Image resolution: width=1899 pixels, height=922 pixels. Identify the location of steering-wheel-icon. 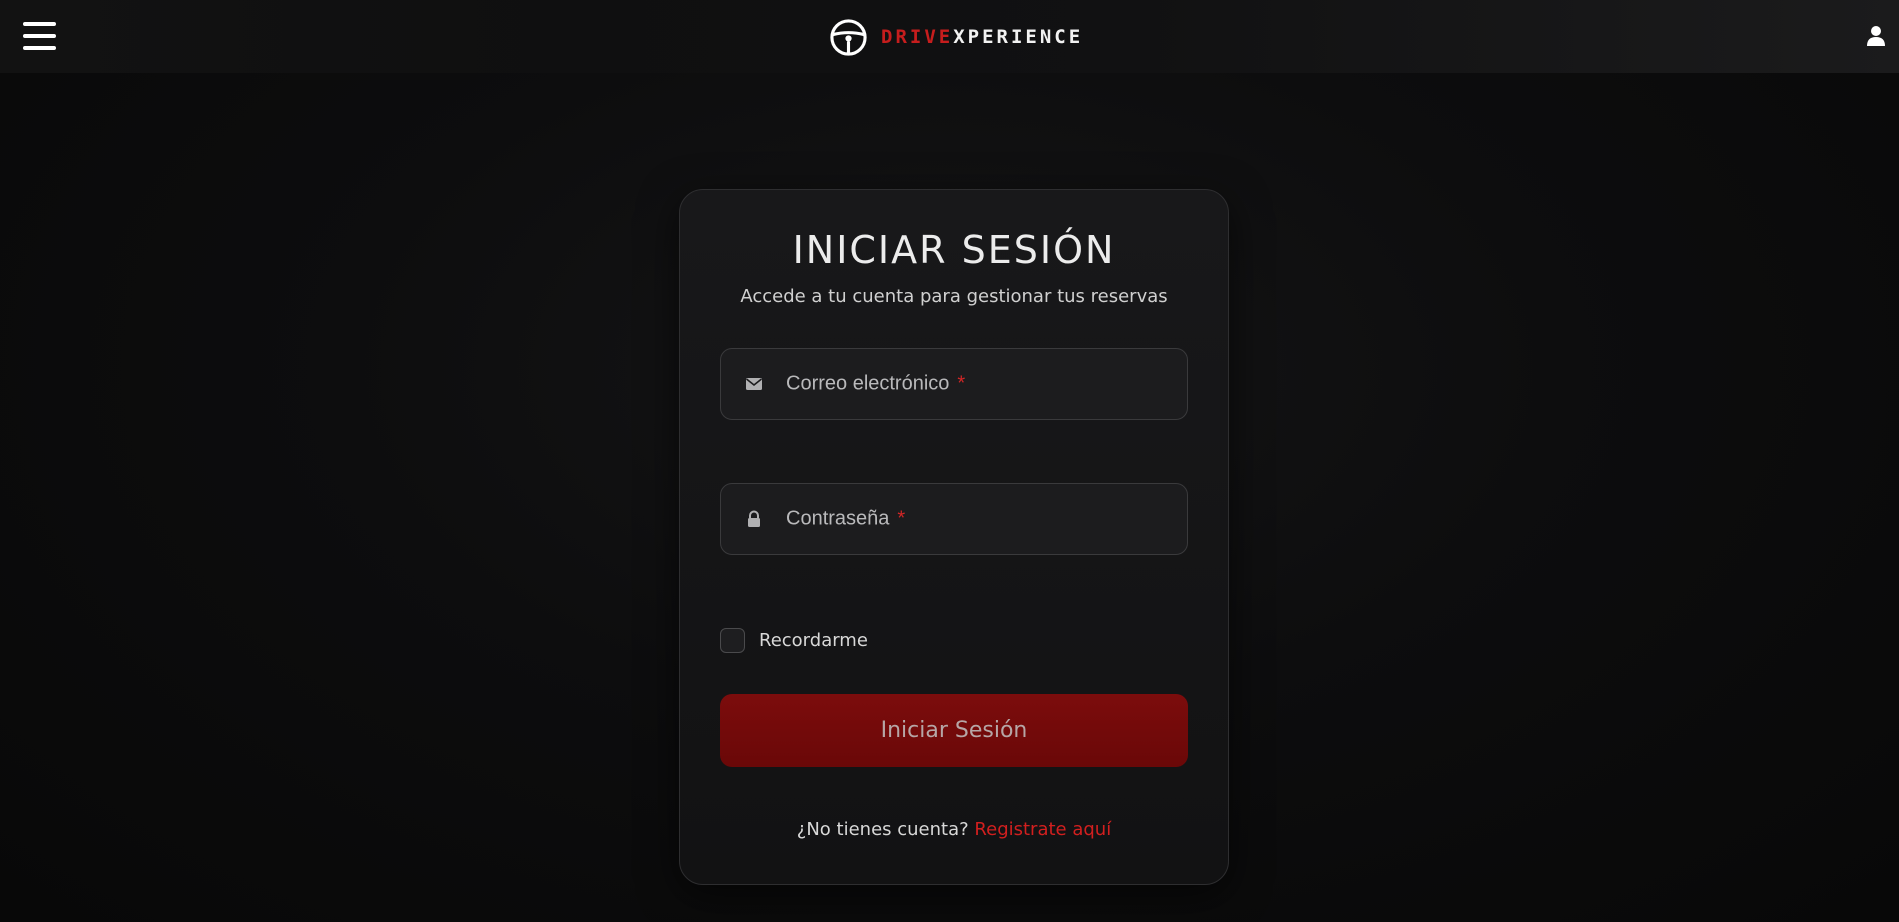
(848, 37).